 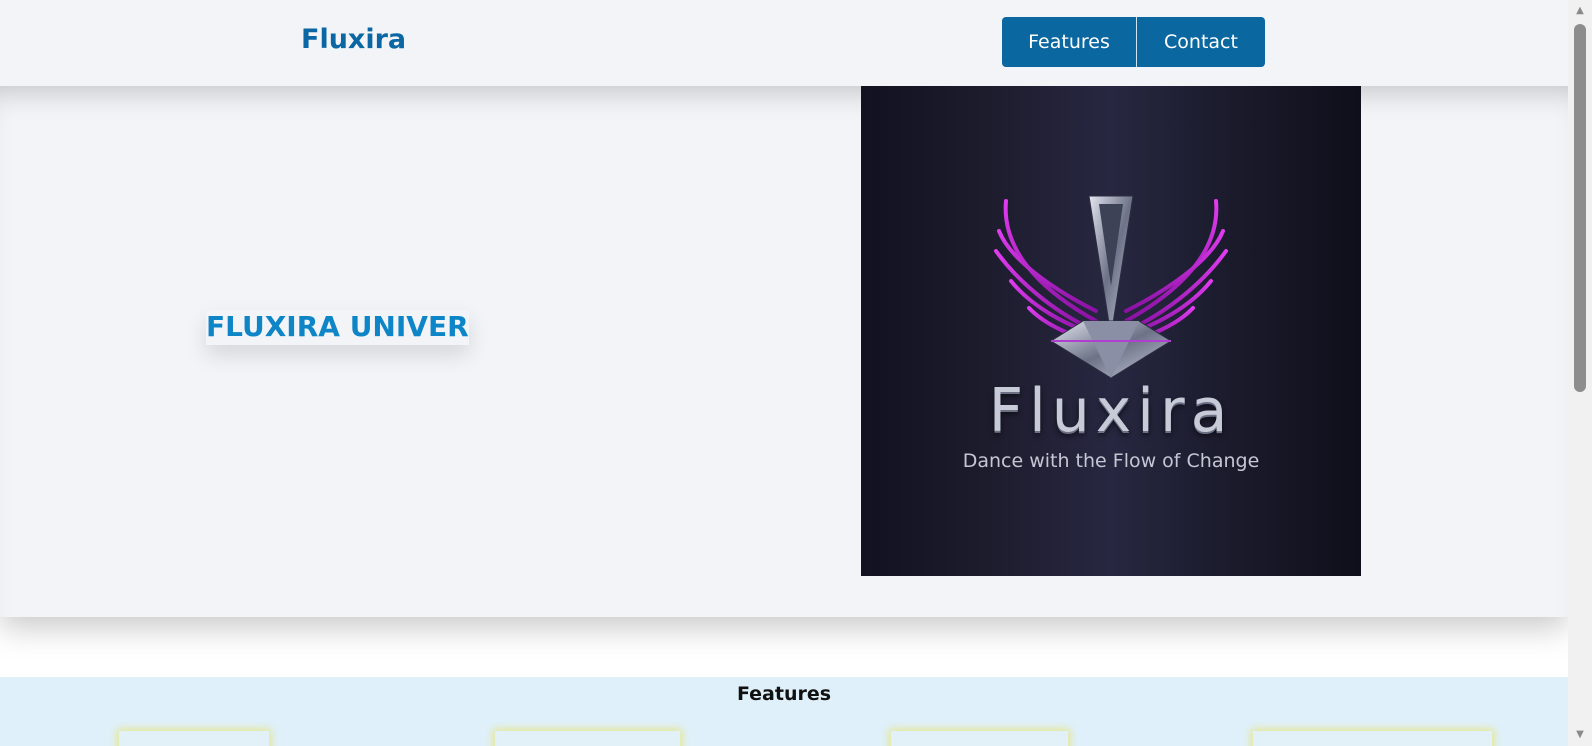 What do you see at coordinates (1580, 208) in the screenshot?
I see `scroll-thumb` at bounding box center [1580, 208].